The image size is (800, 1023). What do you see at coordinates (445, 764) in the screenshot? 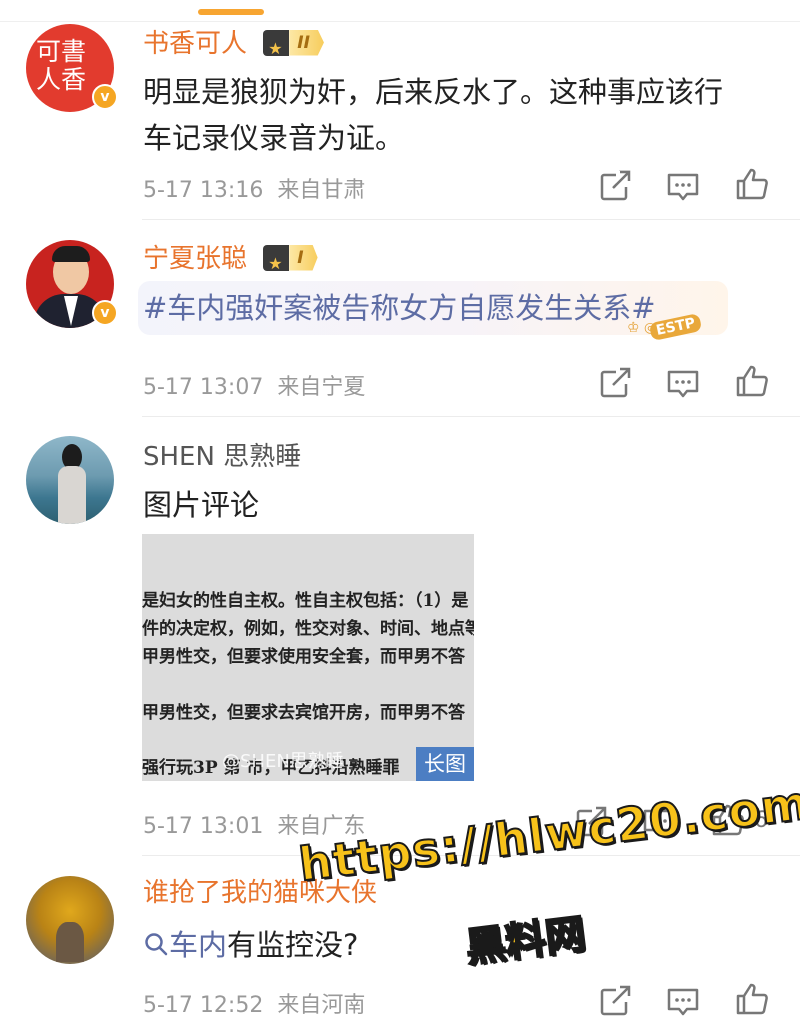
I see `long-image-badge: 长图` at bounding box center [445, 764].